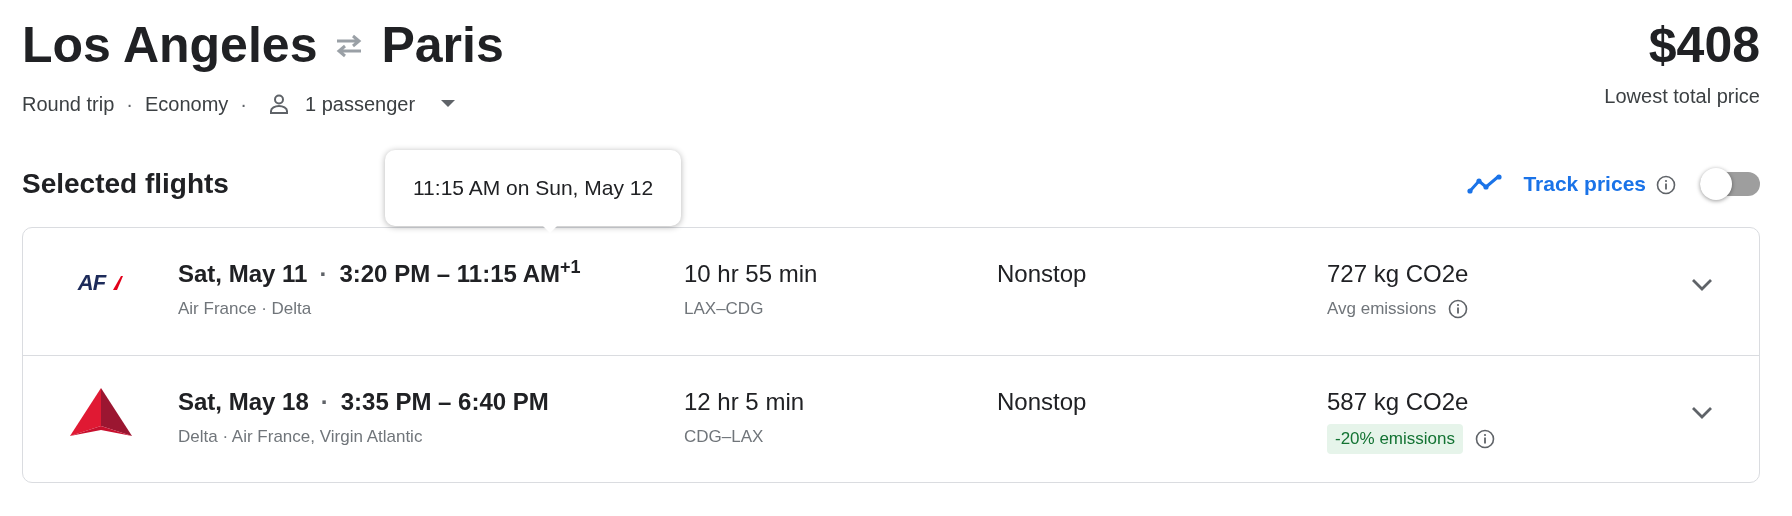  Describe the element at coordinates (724, 309) in the screenshot. I see `airport-codes: LAX–CDG` at that location.